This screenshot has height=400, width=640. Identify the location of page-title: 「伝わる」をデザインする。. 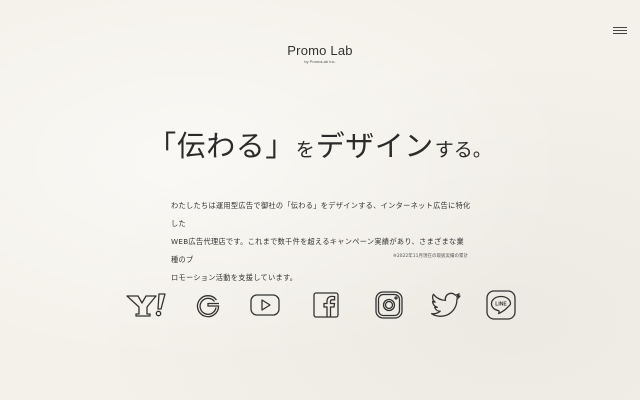
(320, 144).